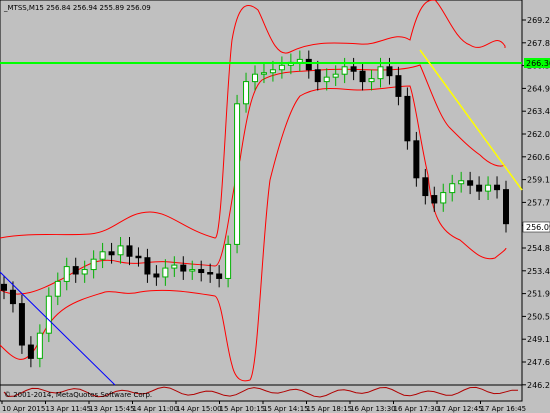 The width and height of the screenshot is (550, 413). What do you see at coordinates (417, 409) in the screenshot?
I see `time-tick-label: 16 Apr 17:30` at bounding box center [417, 409].